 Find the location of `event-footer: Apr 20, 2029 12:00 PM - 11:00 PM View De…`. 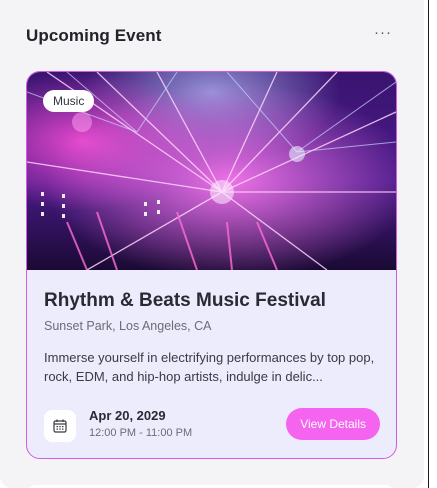

event-footer: Apr 20, 2029 12:00 PM - 11:00 PM View De… is located at coordinates (212, 425).